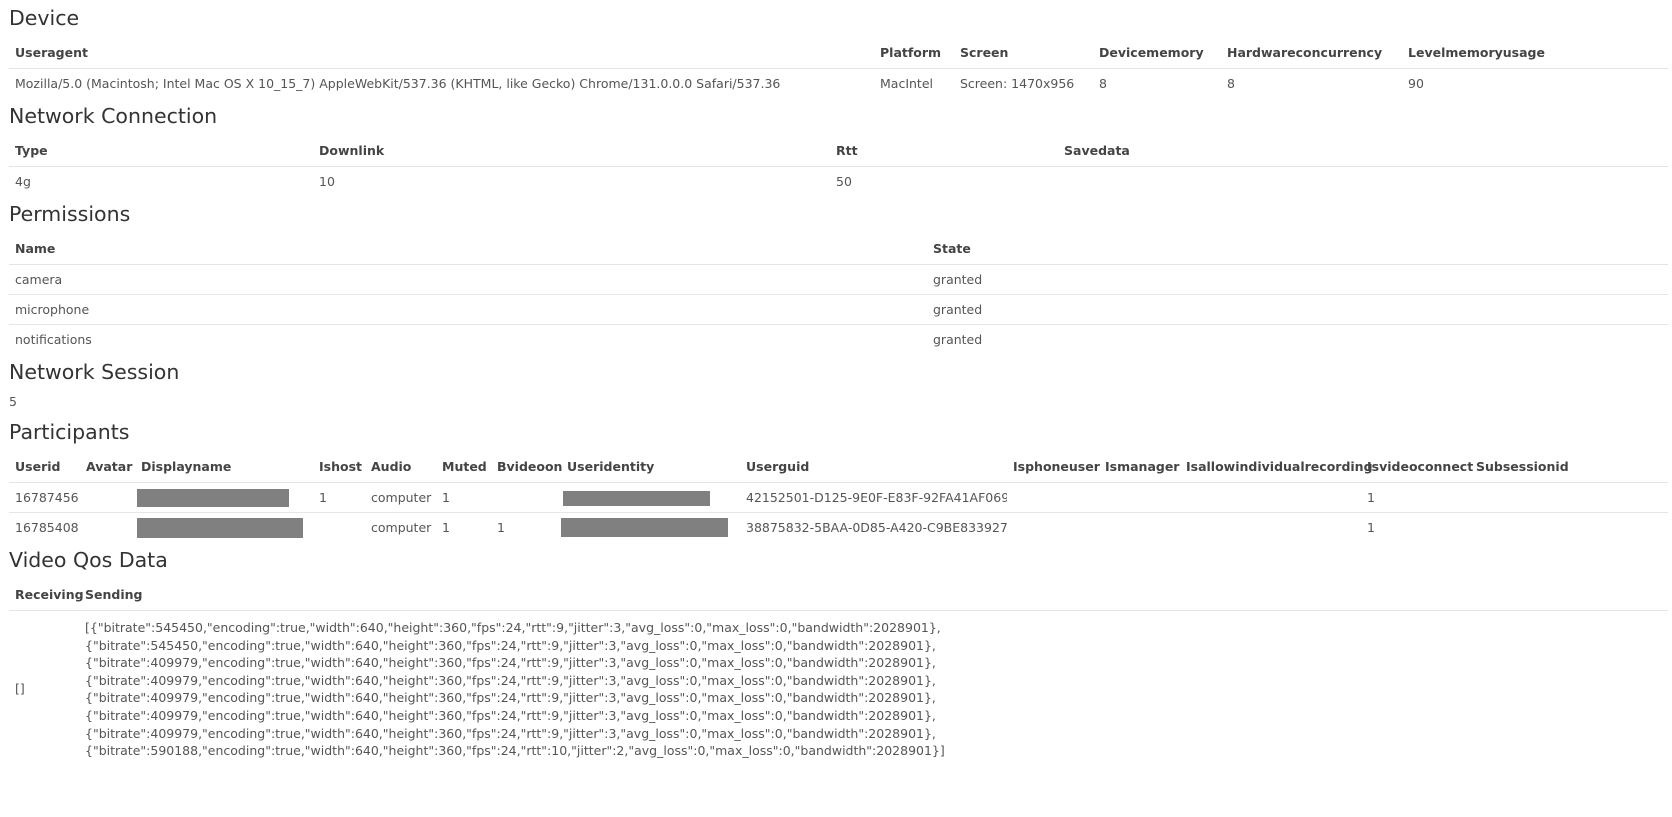  I want to click on column-header-rtt: Rtt, so click(944, 150).